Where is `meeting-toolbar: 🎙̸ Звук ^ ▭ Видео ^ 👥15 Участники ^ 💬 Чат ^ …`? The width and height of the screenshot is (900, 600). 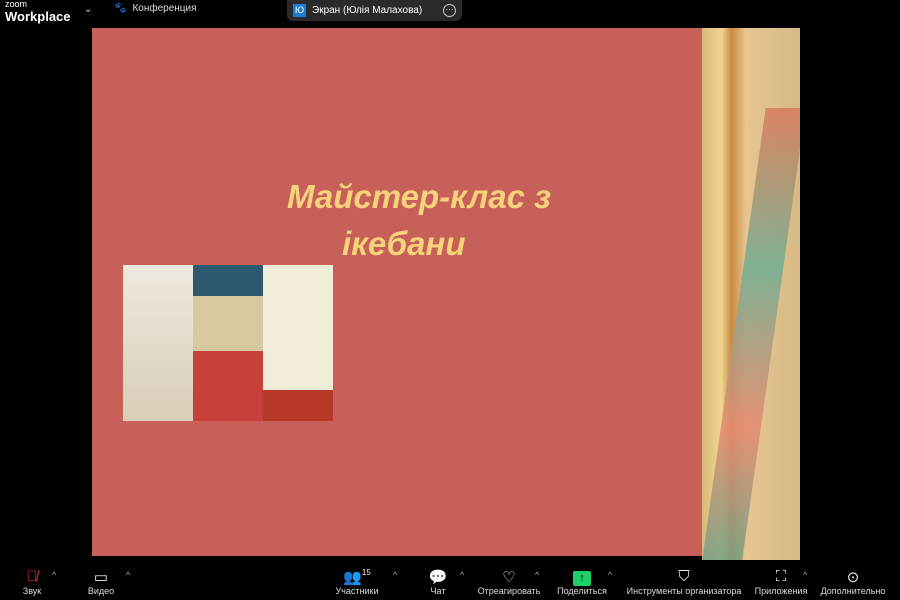
meeting-toolbar: 🎙̸ Звук ^ ▭ Видео ^ 👥15 Участники ^ 💬 Чат ^ … is located at coordinates (450, 581).